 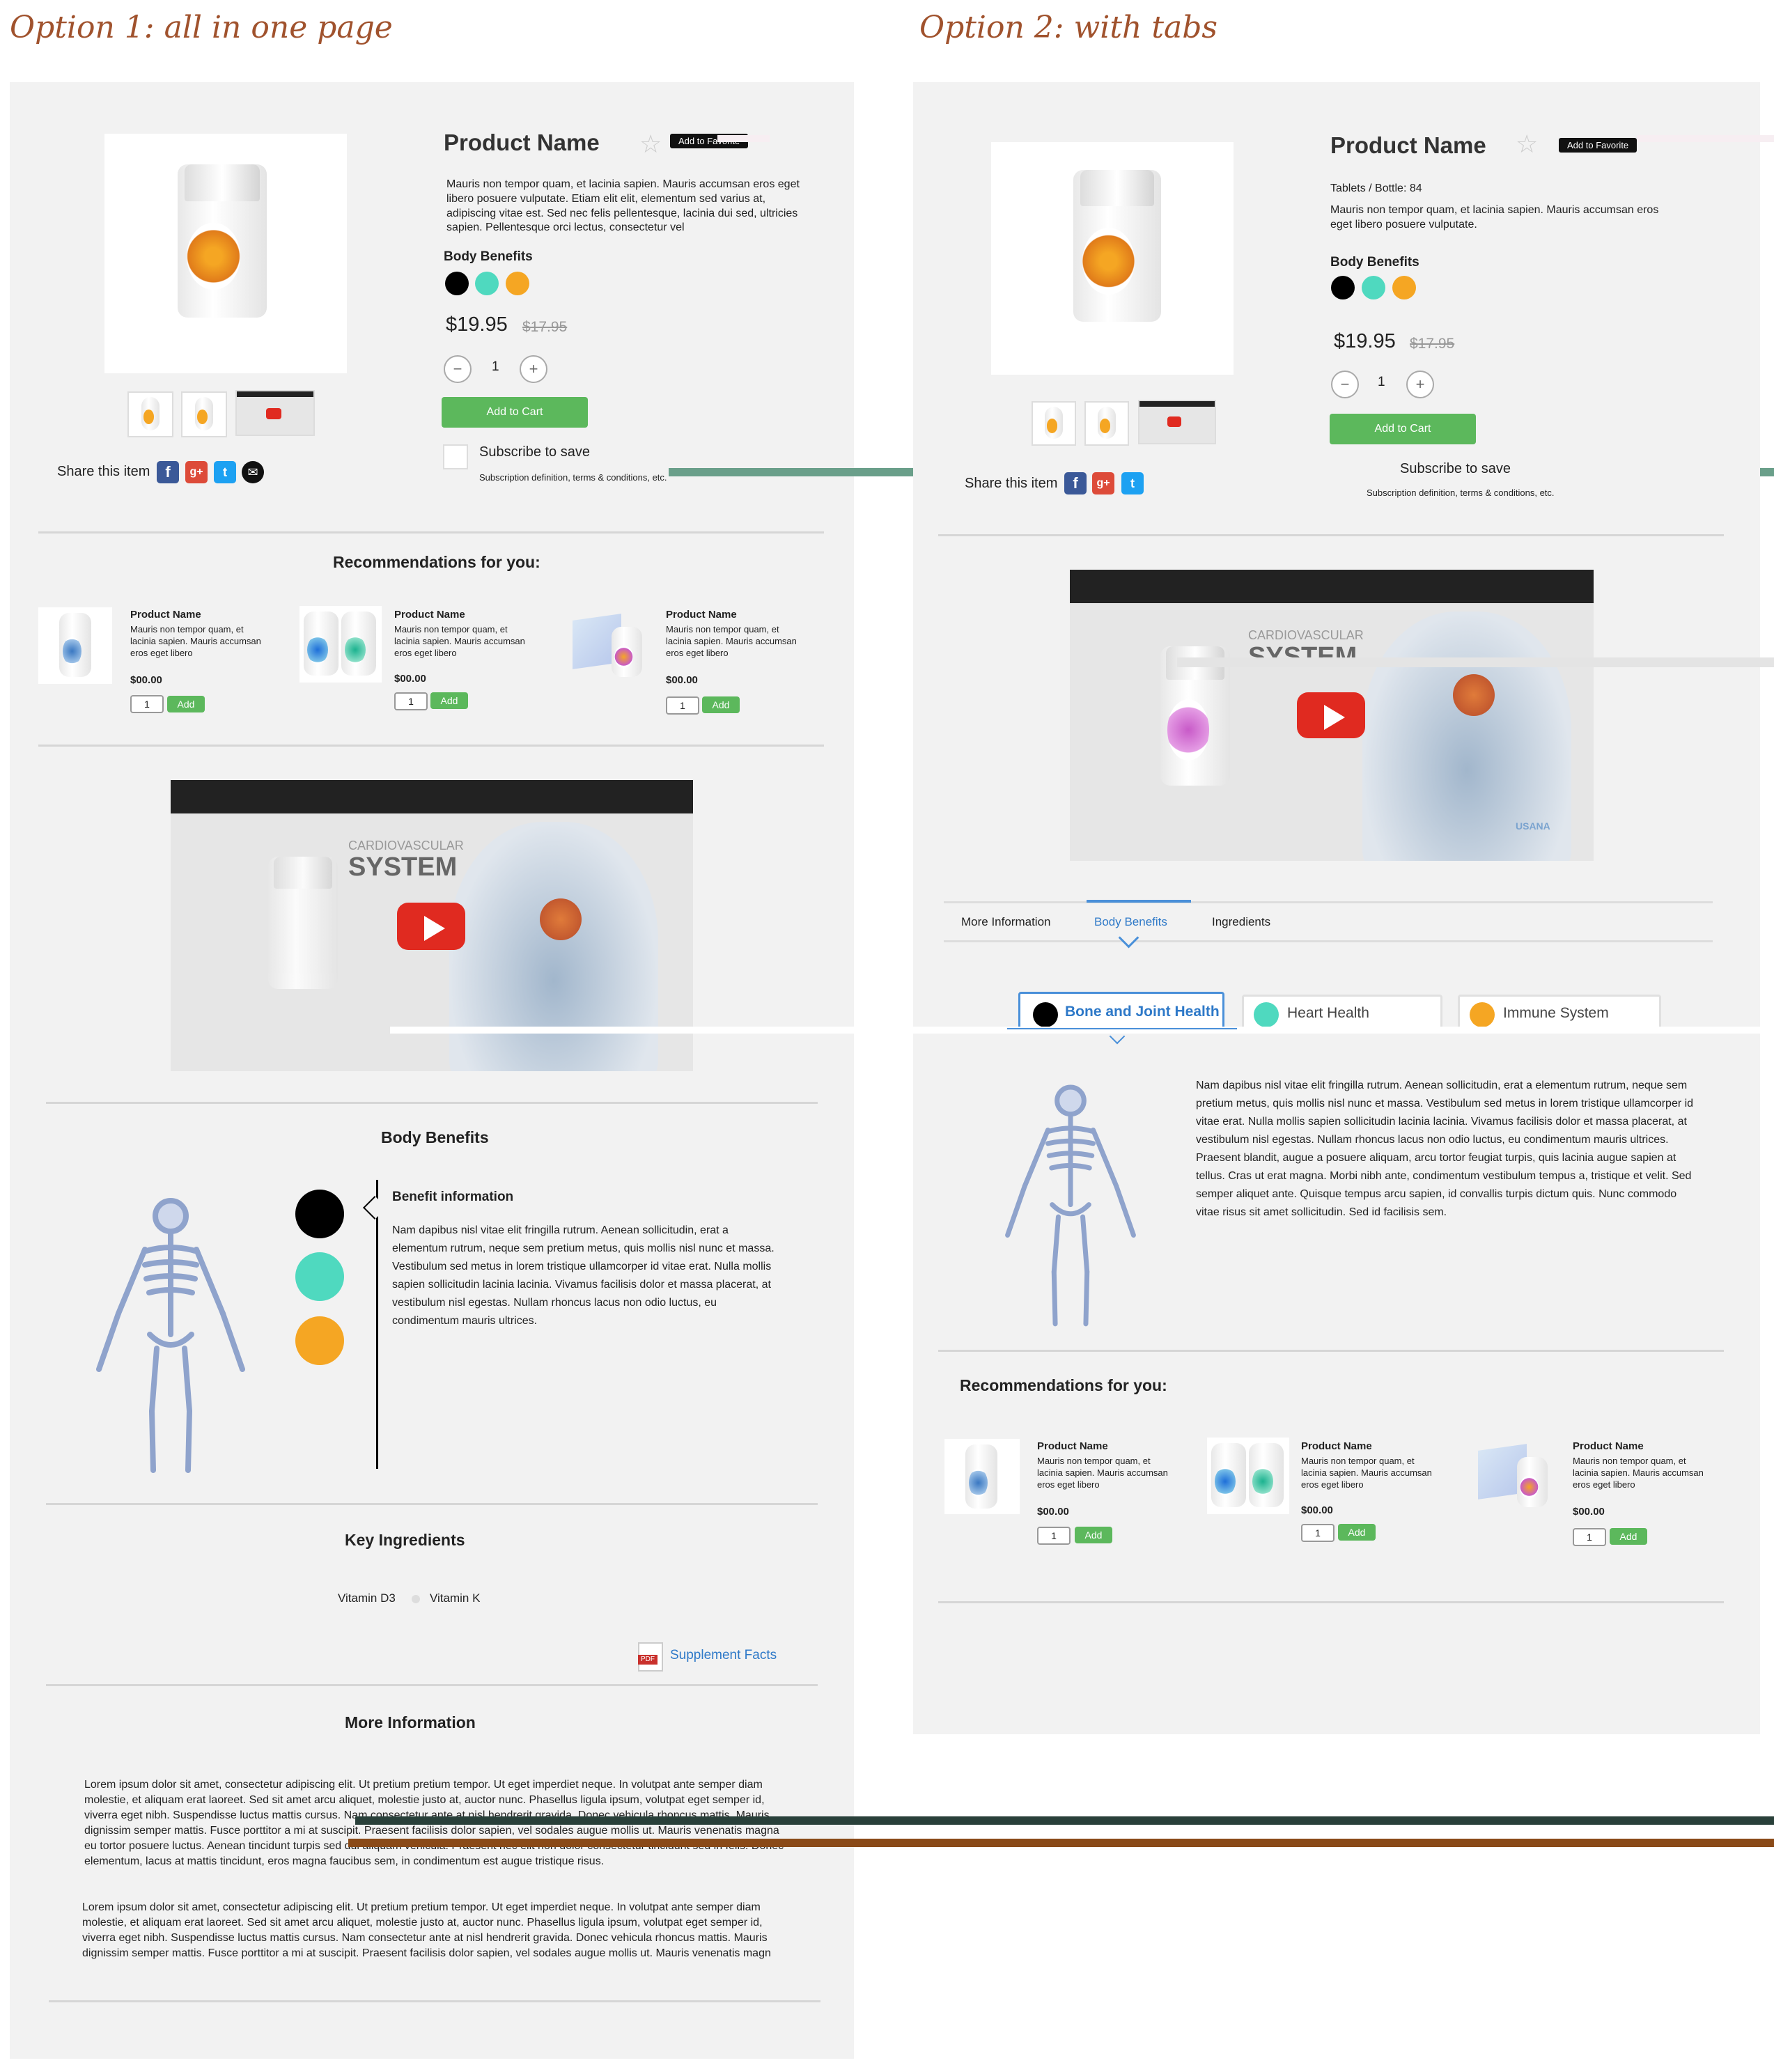 What do you see at coordinates (1177, 422) in the screenshot?
I see `thumbnail-video-tab` at bounding box center [1177, 422].